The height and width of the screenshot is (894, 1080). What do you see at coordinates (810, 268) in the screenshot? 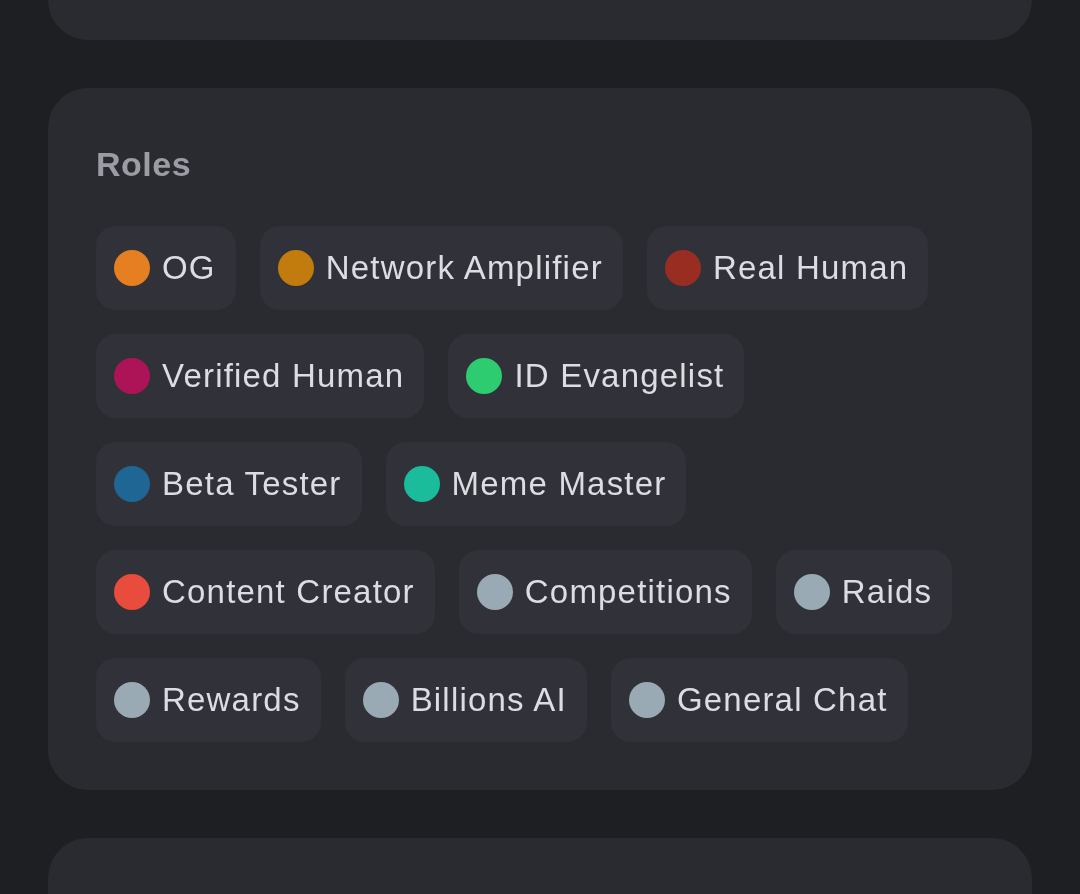
I see `role-name: Real Human` at bounding box center [810, 268].